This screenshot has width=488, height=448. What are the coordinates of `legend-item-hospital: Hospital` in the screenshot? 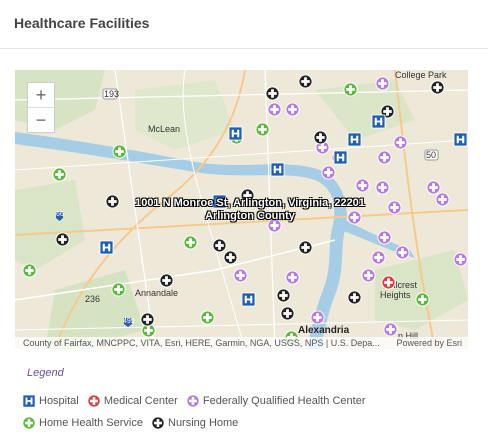 It's located at (50, 401).